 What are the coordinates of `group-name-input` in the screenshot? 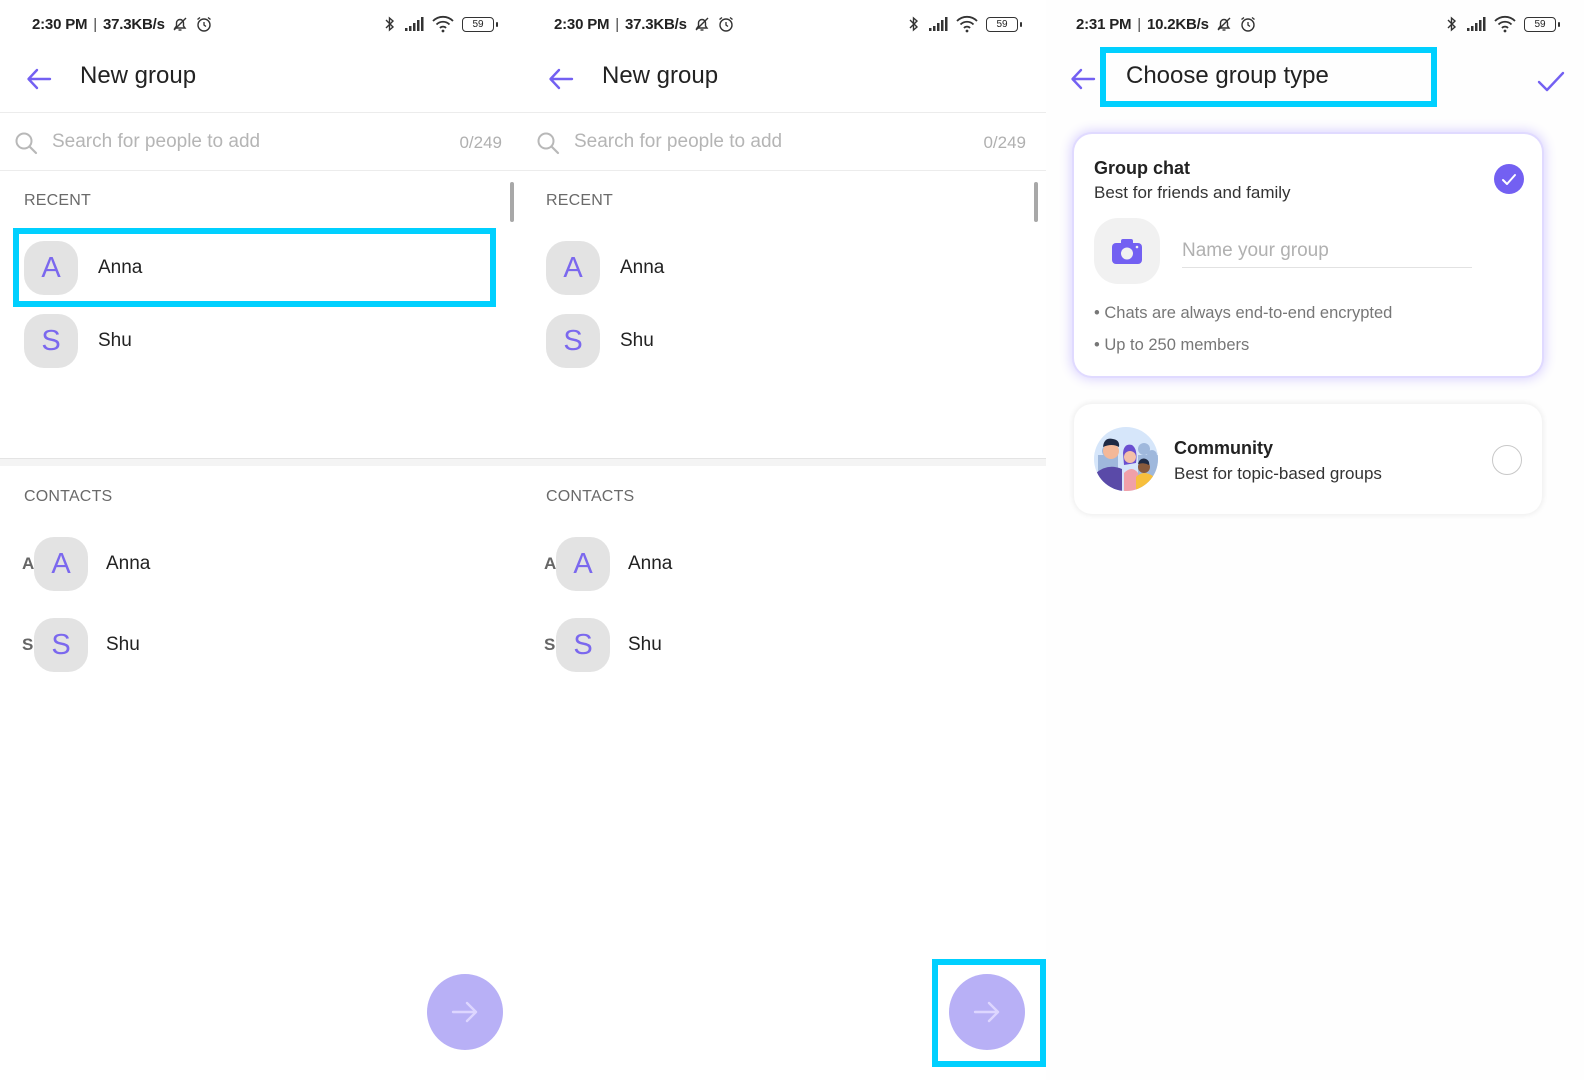 It's located at (1327, 251).